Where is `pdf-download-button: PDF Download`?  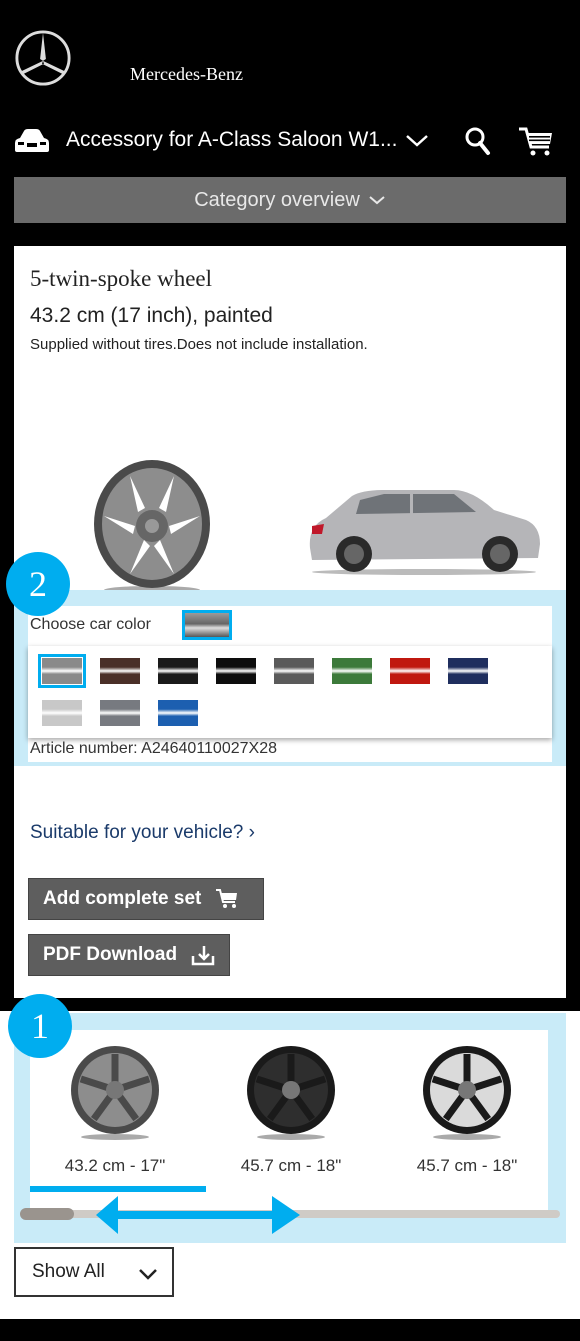
pdf-download-button: PDF Download is located at coordinates (129, 955).